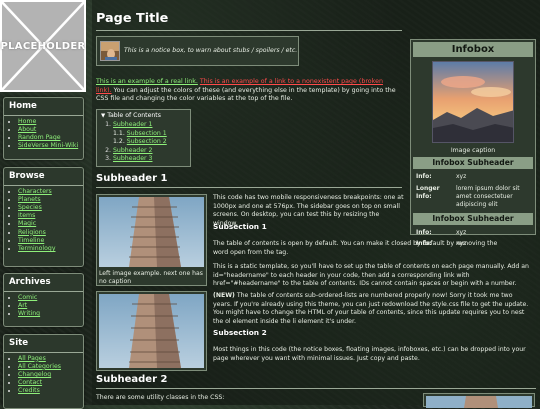  I want to click on subsection-1-heading: Subsection 1, so click(240, 226).